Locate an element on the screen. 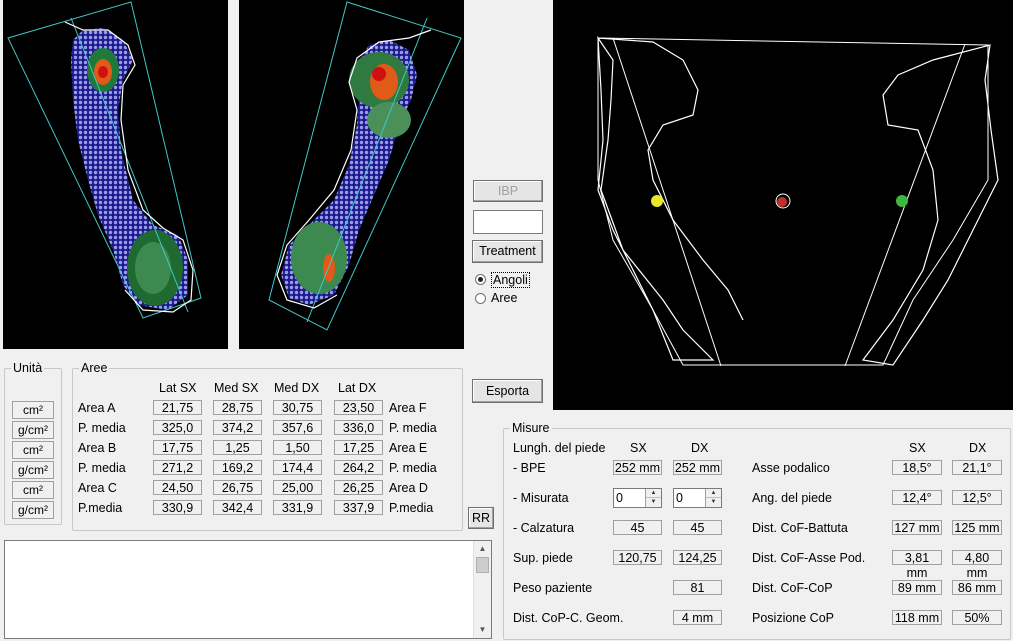  misure-right-sx-value: 127 mm is located at coordinates (917, 527).